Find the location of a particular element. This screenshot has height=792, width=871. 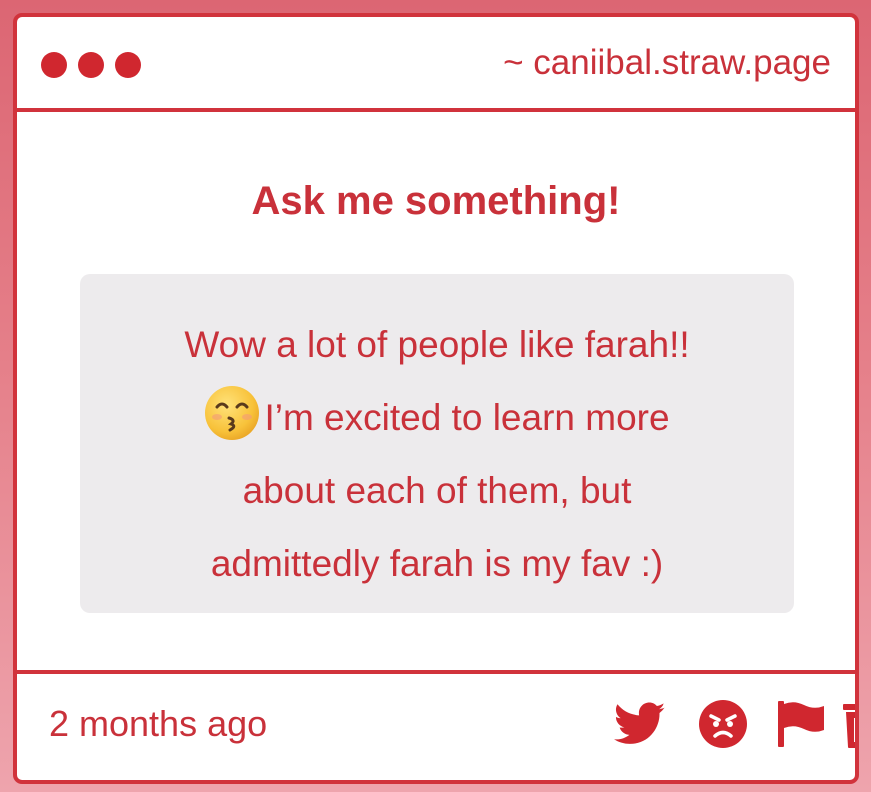

action-bar is located at coordinates (675, 727).